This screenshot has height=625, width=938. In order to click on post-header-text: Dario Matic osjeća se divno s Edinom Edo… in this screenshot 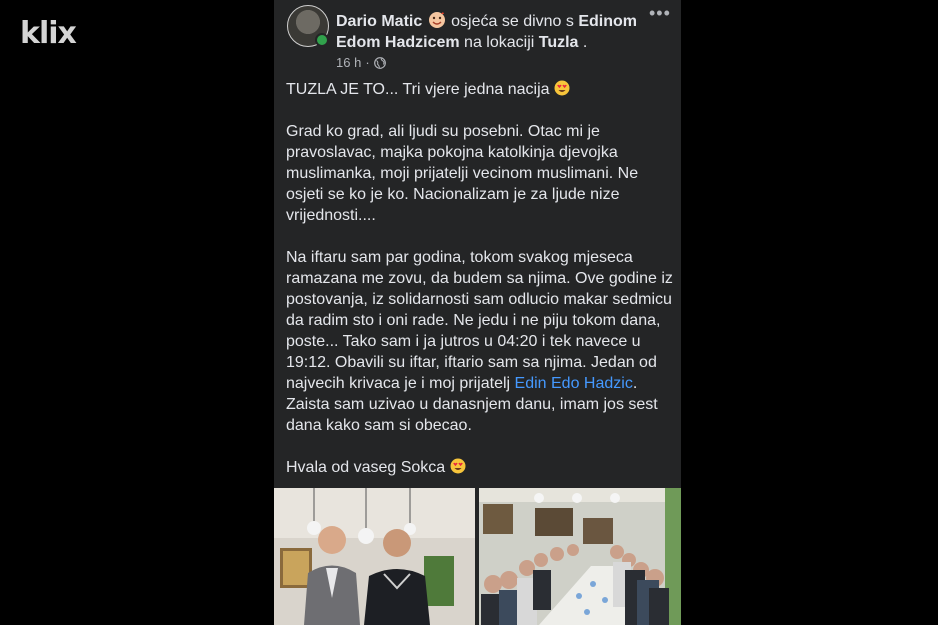, I will do `click(496, 32)`.